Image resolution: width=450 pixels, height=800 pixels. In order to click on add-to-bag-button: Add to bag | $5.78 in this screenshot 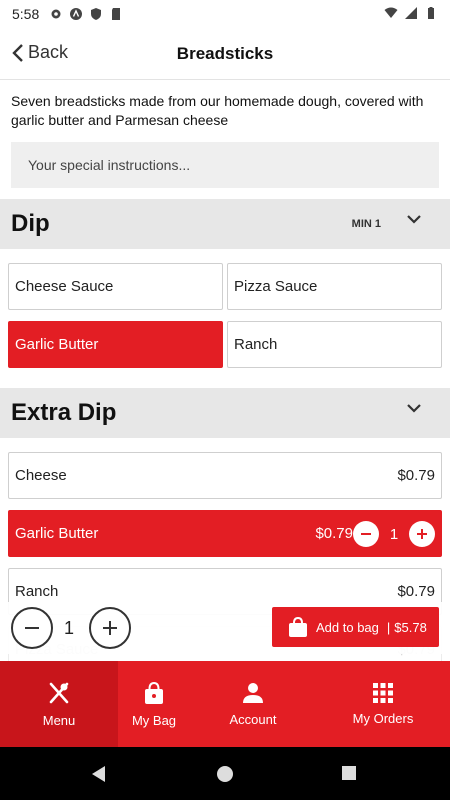, I will do `click(355, 627)`.